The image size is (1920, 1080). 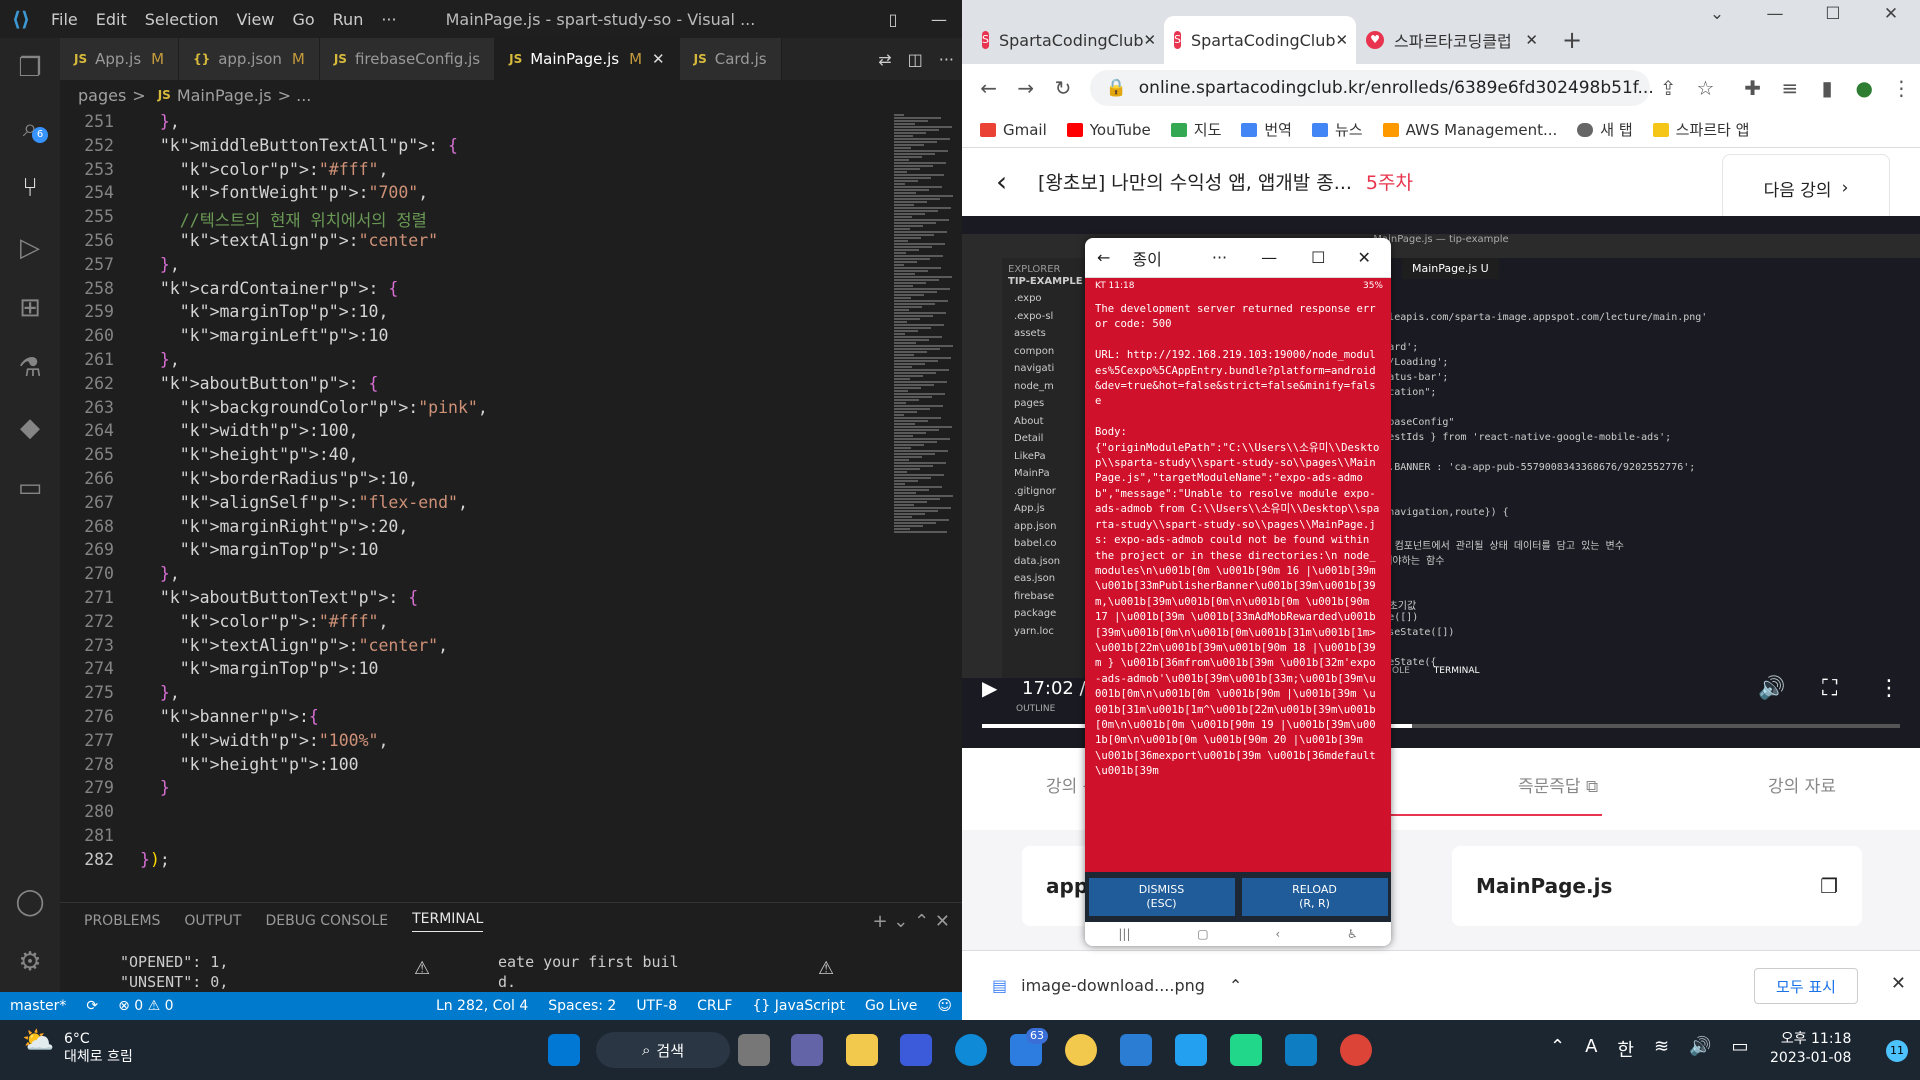 I want to click on minimap, so click(x=925, y=495).